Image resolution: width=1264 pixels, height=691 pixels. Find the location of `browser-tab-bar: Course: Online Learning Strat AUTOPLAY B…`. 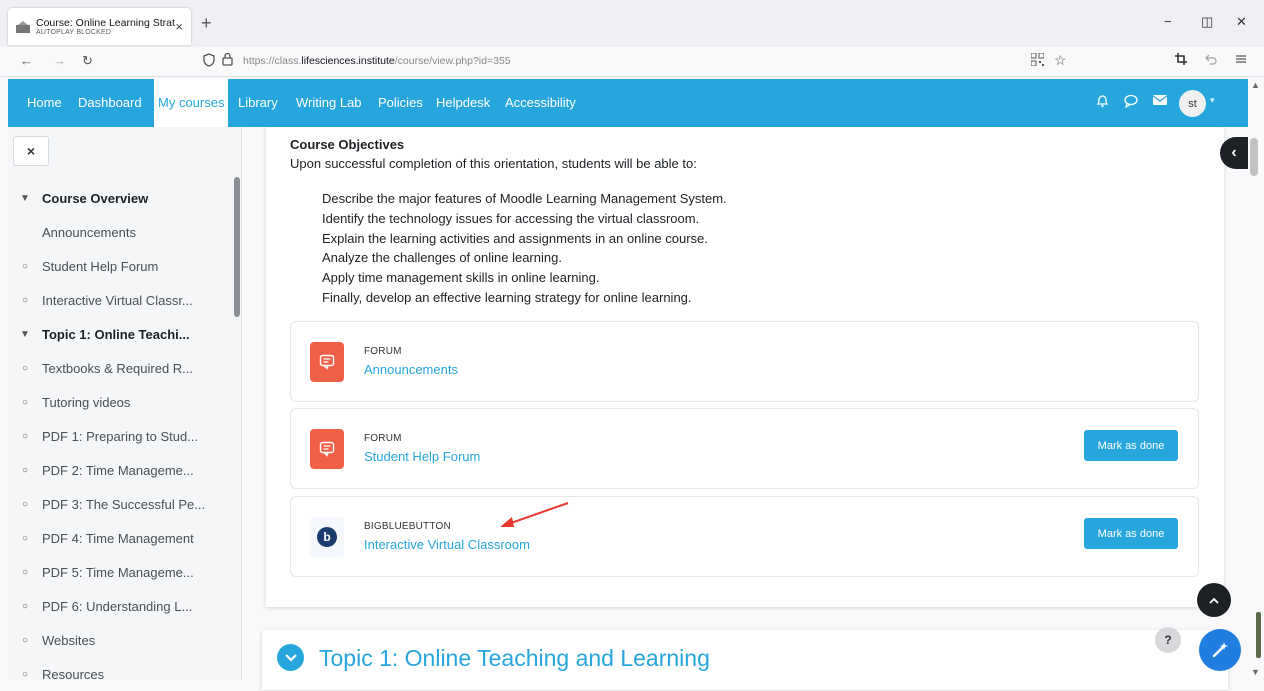

browser-tab-bar: Course: Online Learning Strat AUTOPLAY B… is located at coordinates (632, 23).